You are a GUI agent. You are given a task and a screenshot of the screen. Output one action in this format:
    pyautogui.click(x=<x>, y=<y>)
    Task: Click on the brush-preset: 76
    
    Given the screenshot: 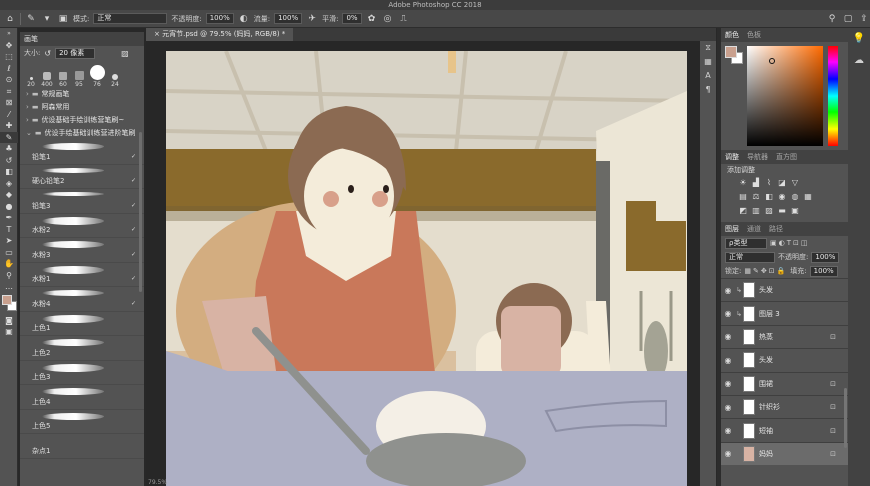 What is the action you would take?
    pyautogui.click(x=97, y=76)
    